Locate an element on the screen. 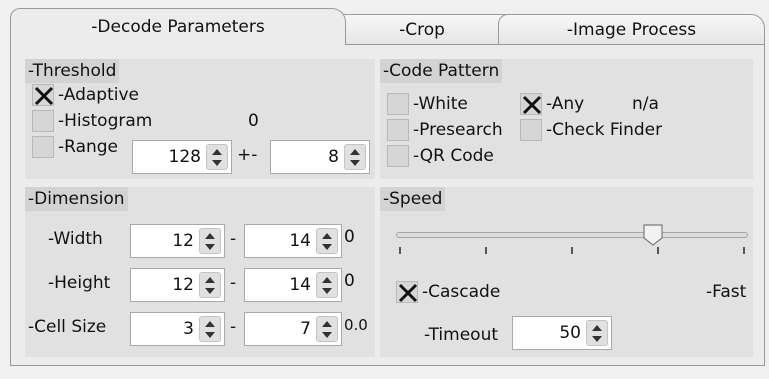 This screenshot has width=769, height=379. plus-minus-label: +- is located at coordinates (247, 155).